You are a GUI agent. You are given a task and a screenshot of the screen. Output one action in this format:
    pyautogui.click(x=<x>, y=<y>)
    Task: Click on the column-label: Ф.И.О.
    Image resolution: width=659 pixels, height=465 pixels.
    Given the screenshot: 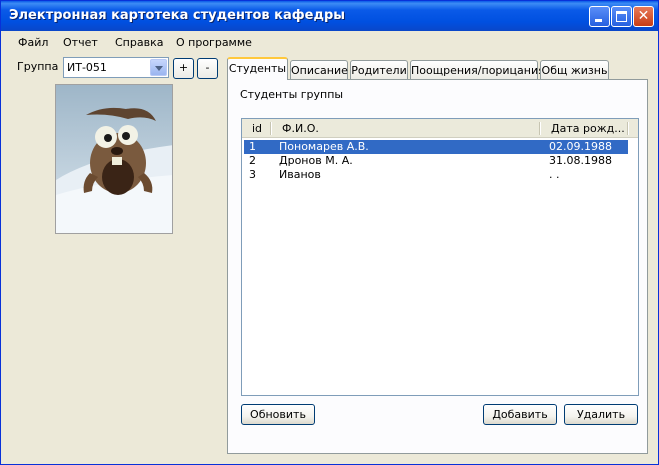 What is the action you would take?
    pyautogui.click(x=300, y=128)
    